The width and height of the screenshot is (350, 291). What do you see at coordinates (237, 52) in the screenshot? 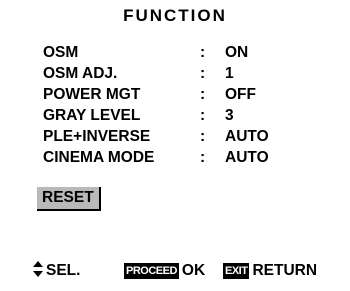
I see `menu-item-value: ON` at bounding box center [237, 52].